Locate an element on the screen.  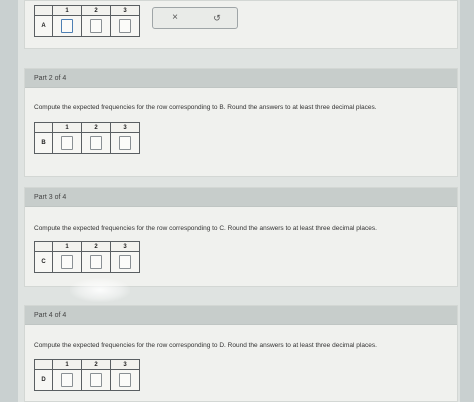
answer-input-c1 is located at coordinates (67, 262).